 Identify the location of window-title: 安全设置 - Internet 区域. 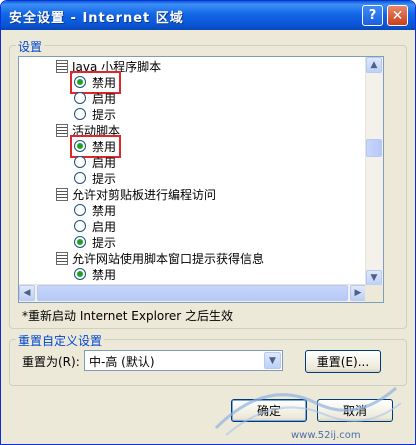
(96, 18).